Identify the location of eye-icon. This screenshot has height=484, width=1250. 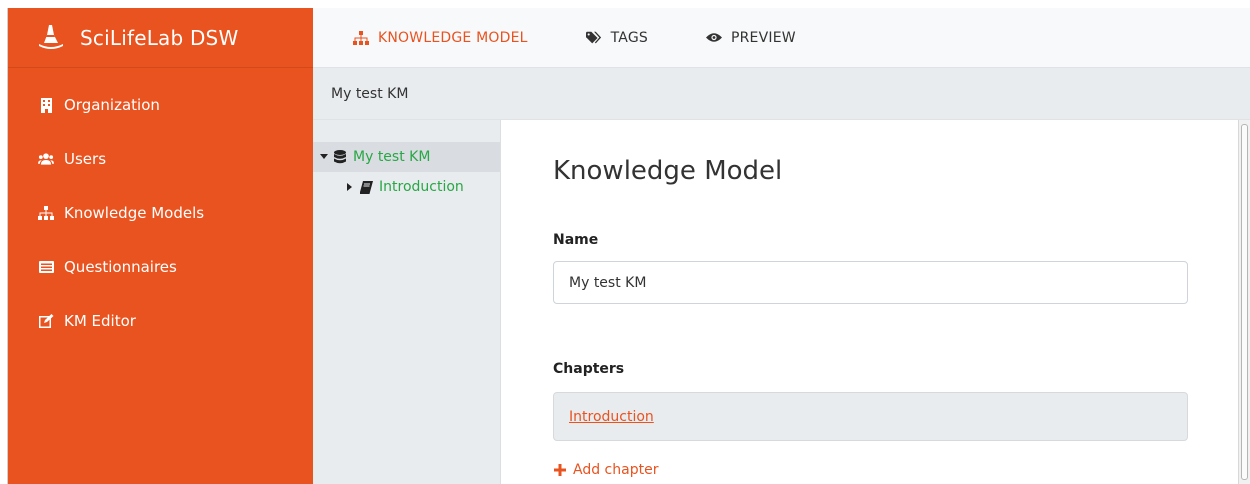
(713, 38).